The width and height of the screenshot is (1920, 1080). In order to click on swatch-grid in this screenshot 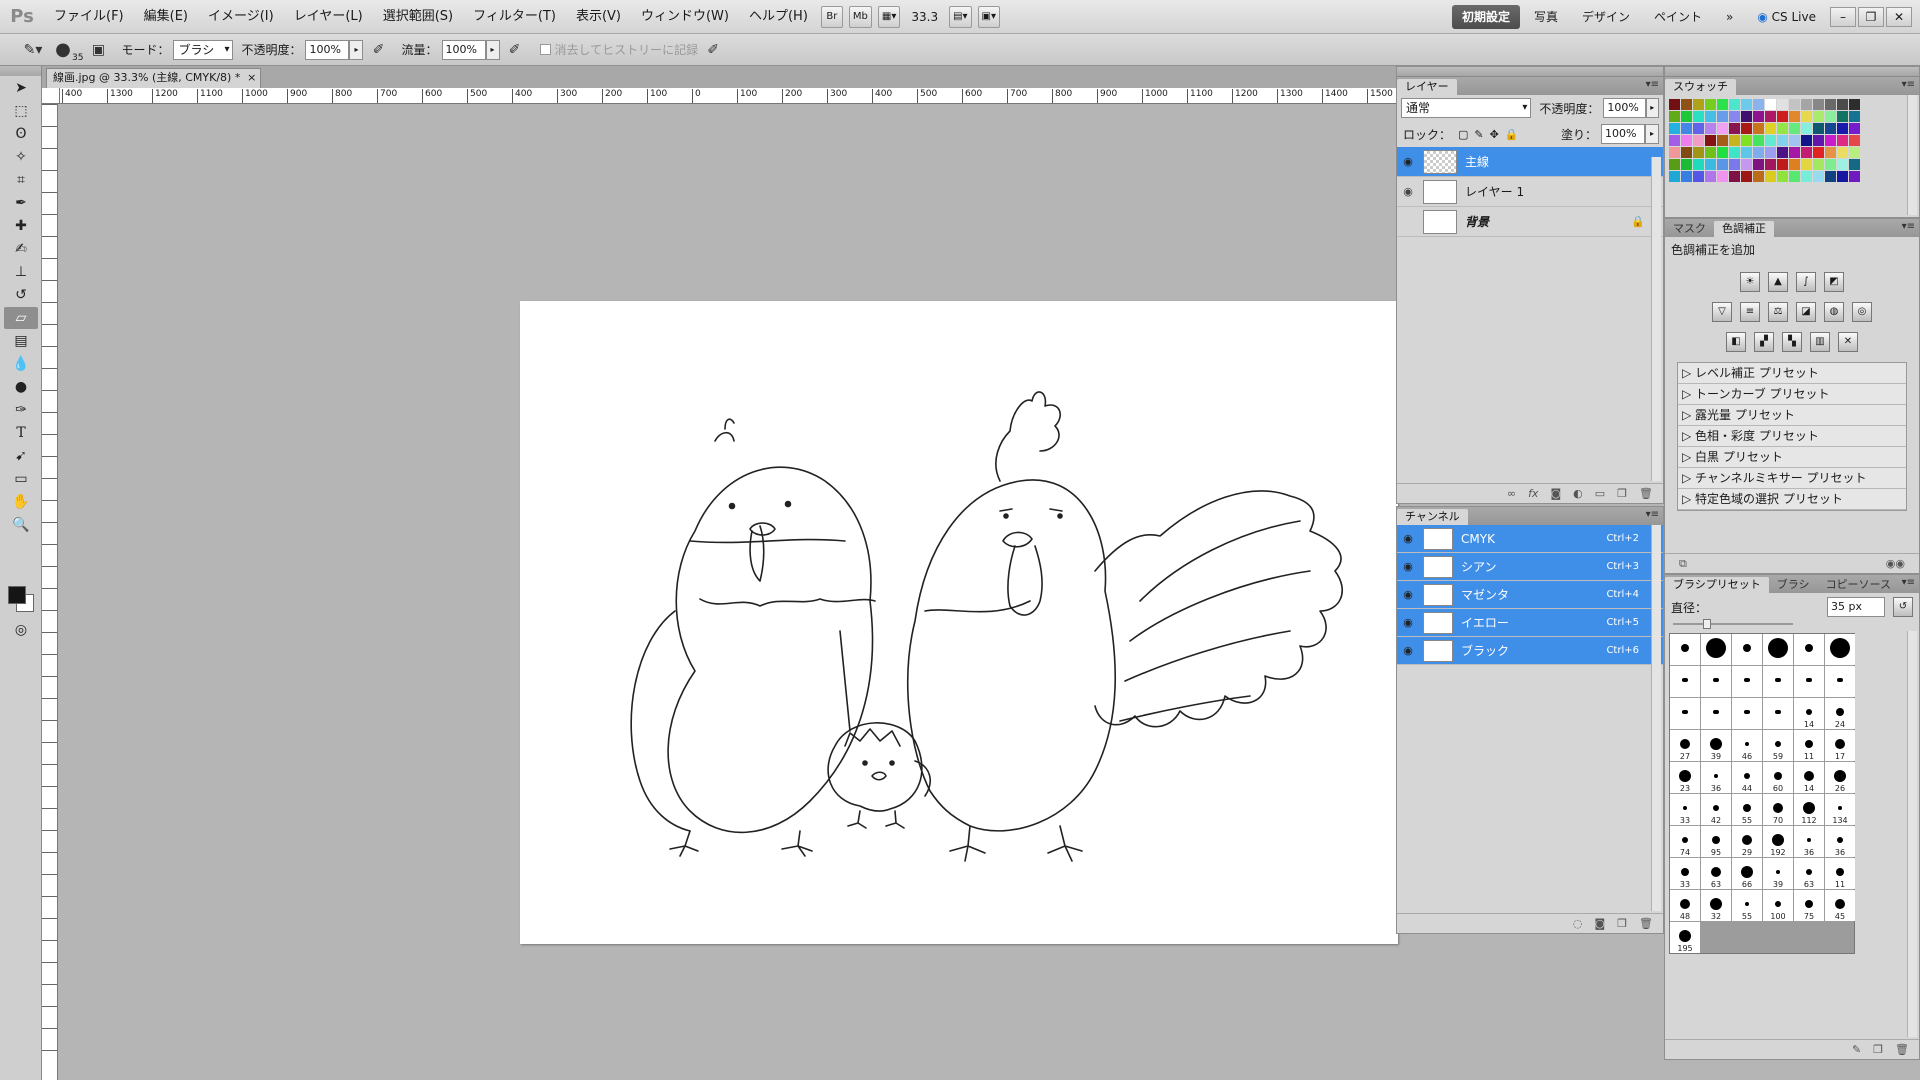, I will do `click(1792, 140)`.